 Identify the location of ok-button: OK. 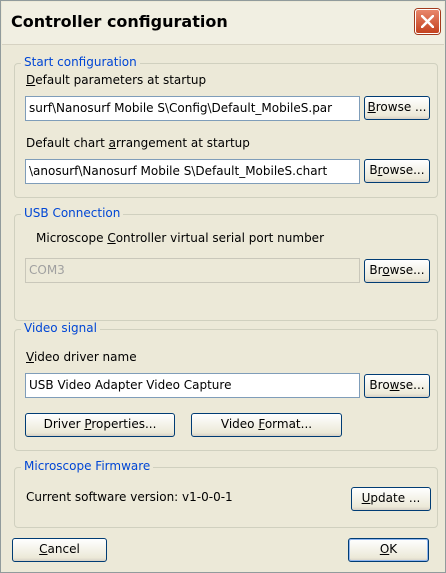
(388, 550).